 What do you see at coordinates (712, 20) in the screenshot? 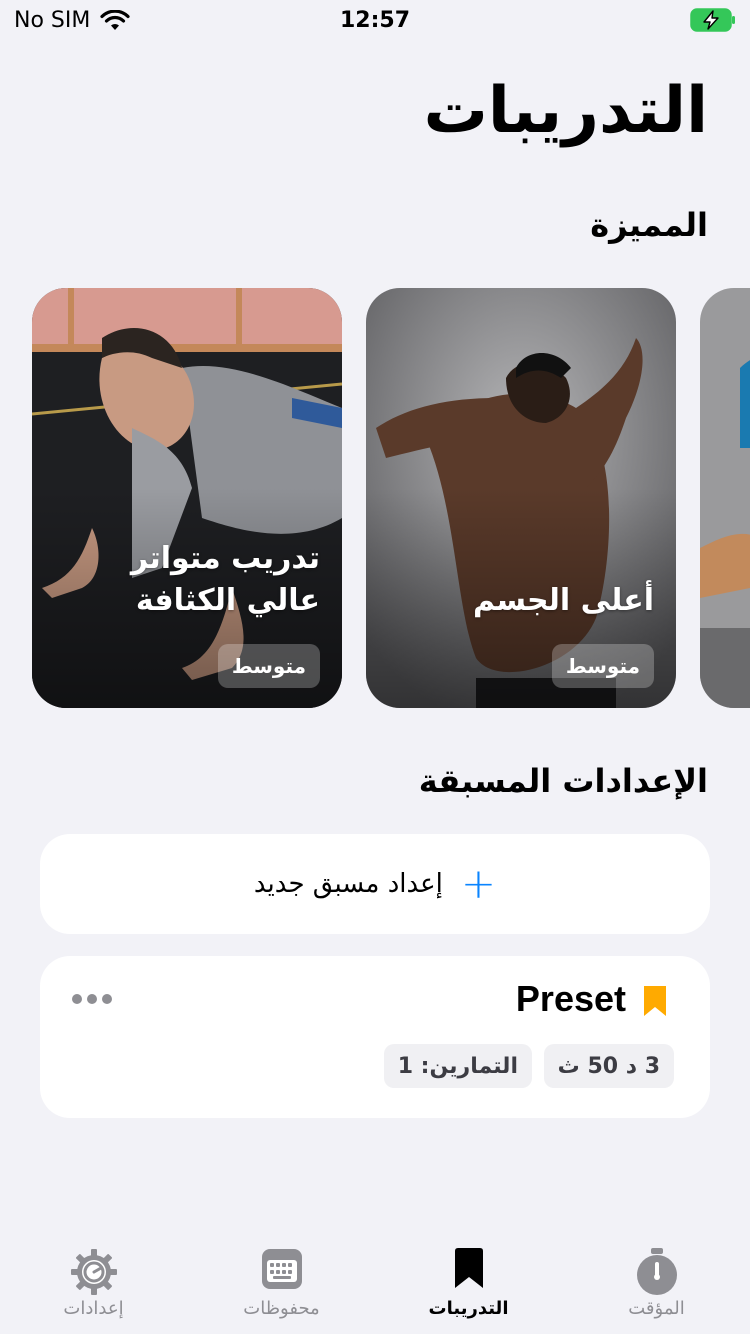
I see `battery-charging-icon` at bounding box center [712, 20].